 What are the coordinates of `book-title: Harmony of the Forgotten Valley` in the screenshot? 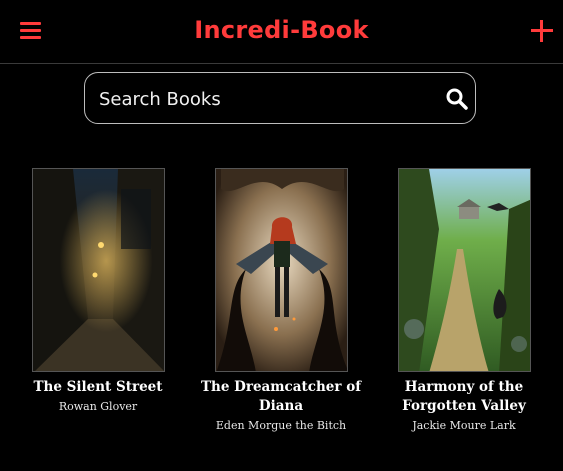 It's located at (464, 397).